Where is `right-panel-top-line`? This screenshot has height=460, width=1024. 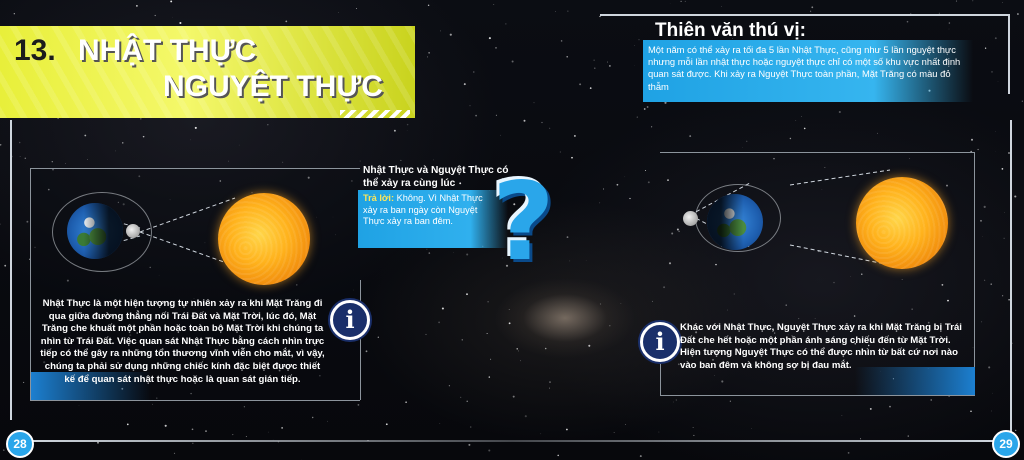 right-panel-top-line is located at coordinates (817, 152).